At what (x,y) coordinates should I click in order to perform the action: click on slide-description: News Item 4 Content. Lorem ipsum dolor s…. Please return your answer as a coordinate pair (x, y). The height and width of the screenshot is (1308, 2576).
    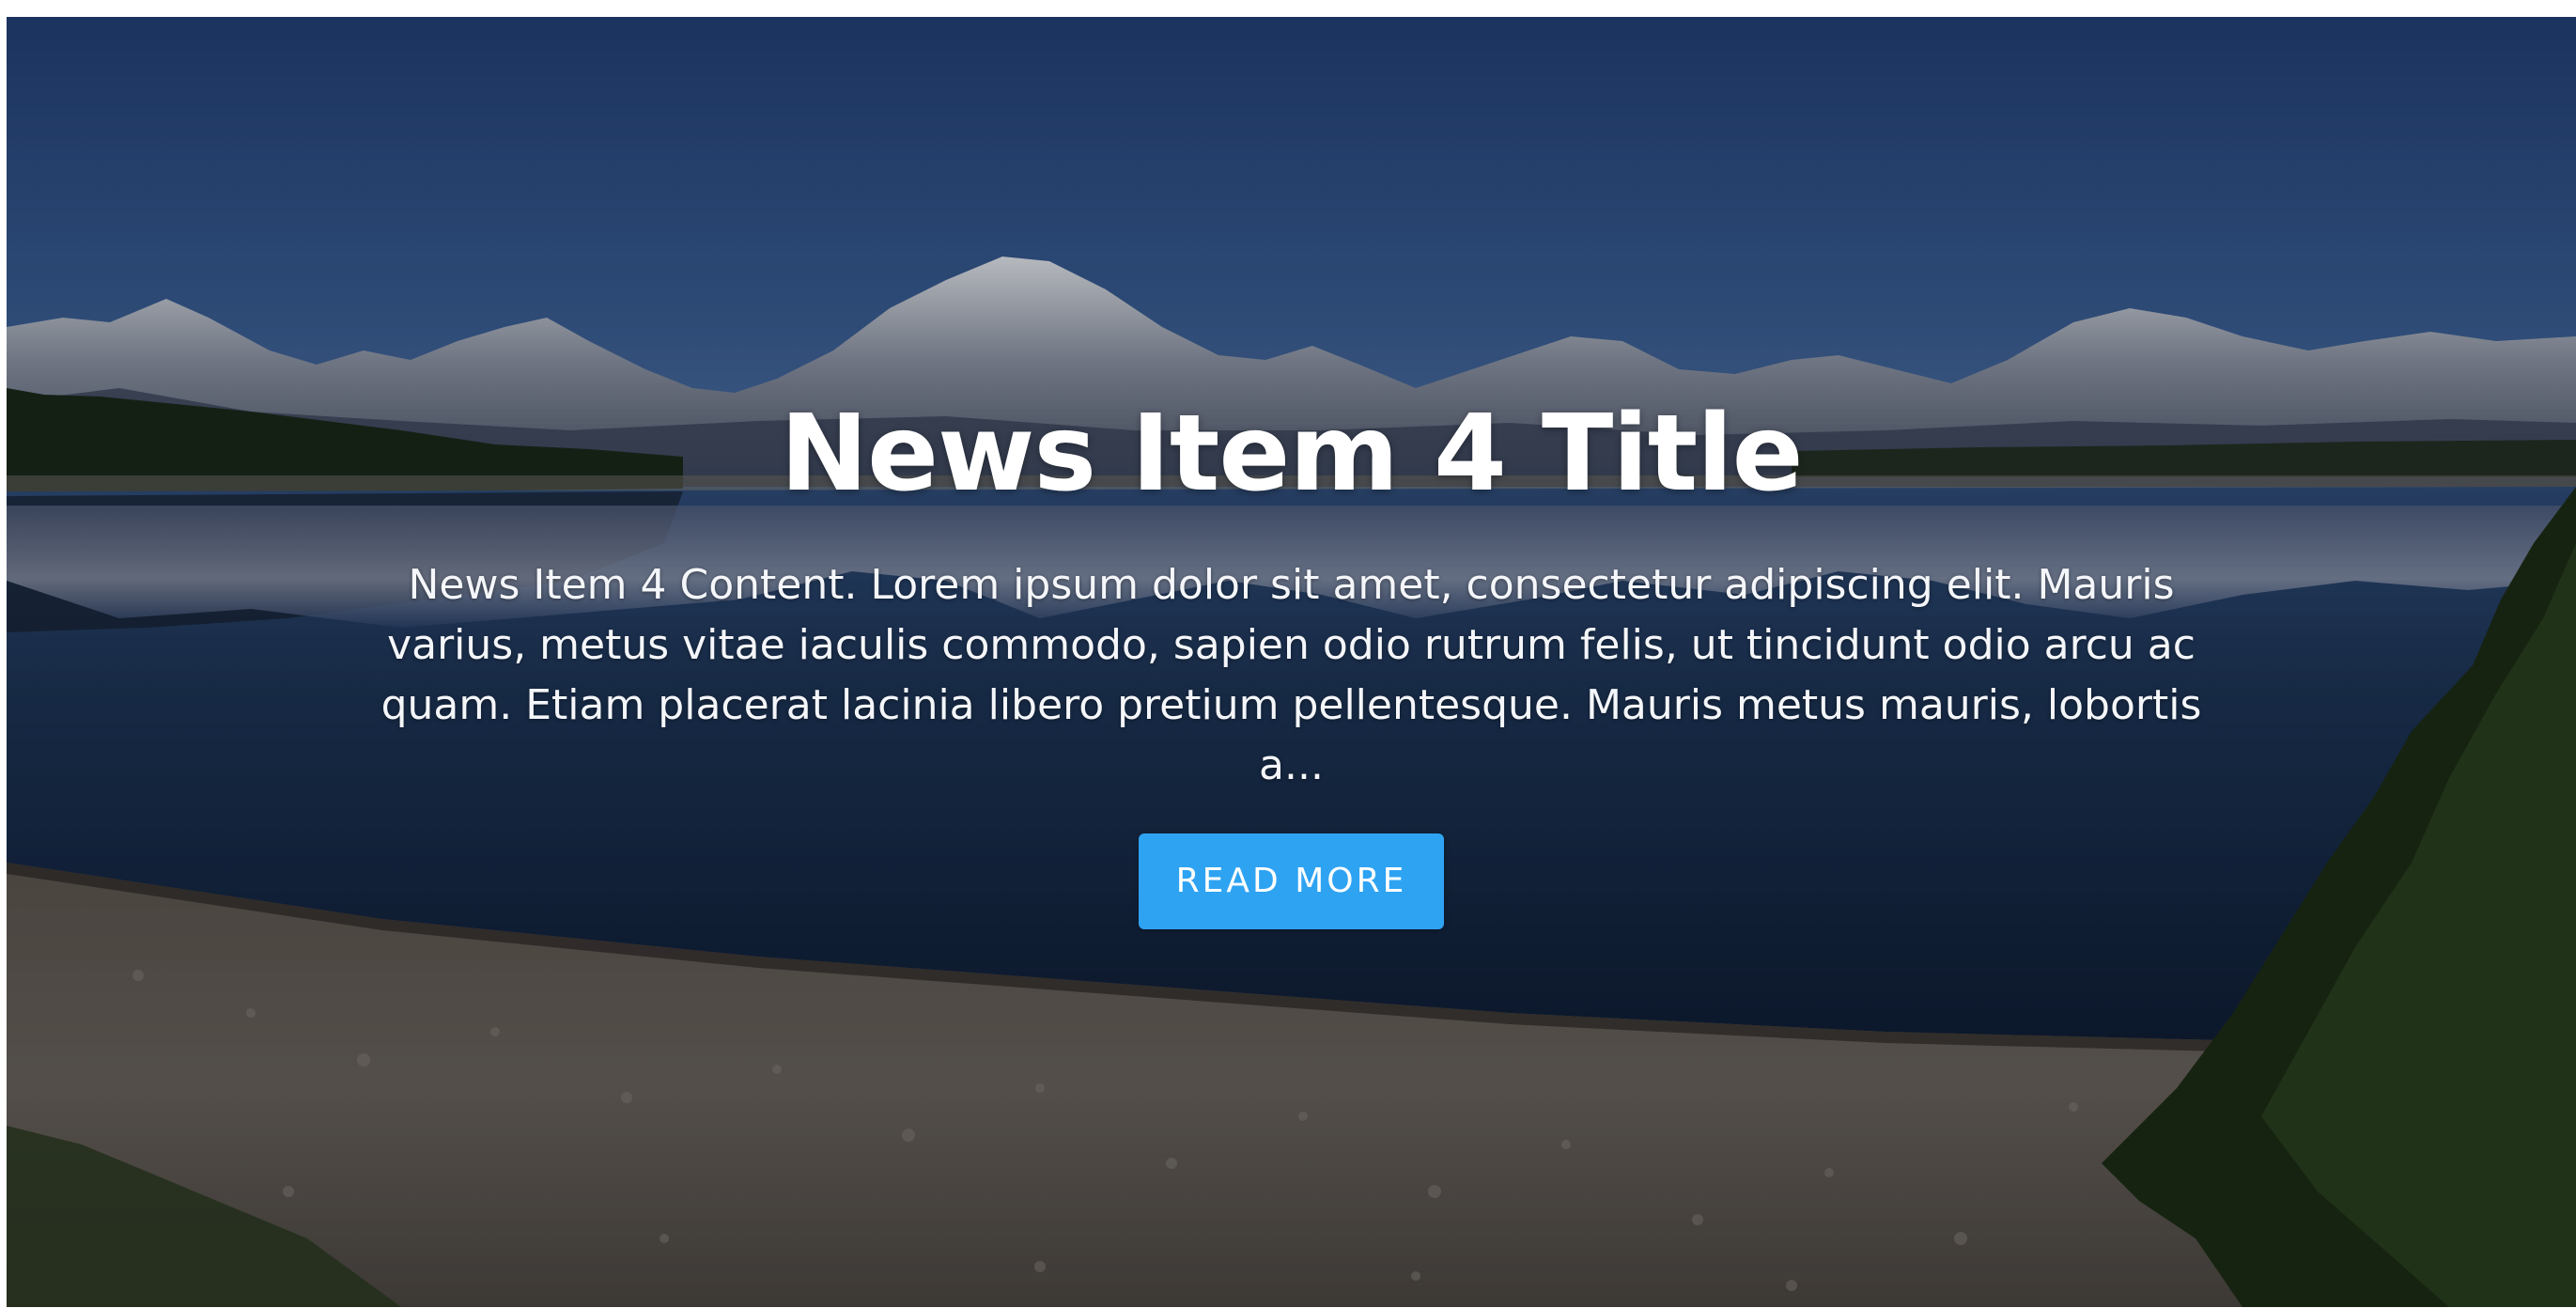
    Looking at the image, I should click on (1291, 675).